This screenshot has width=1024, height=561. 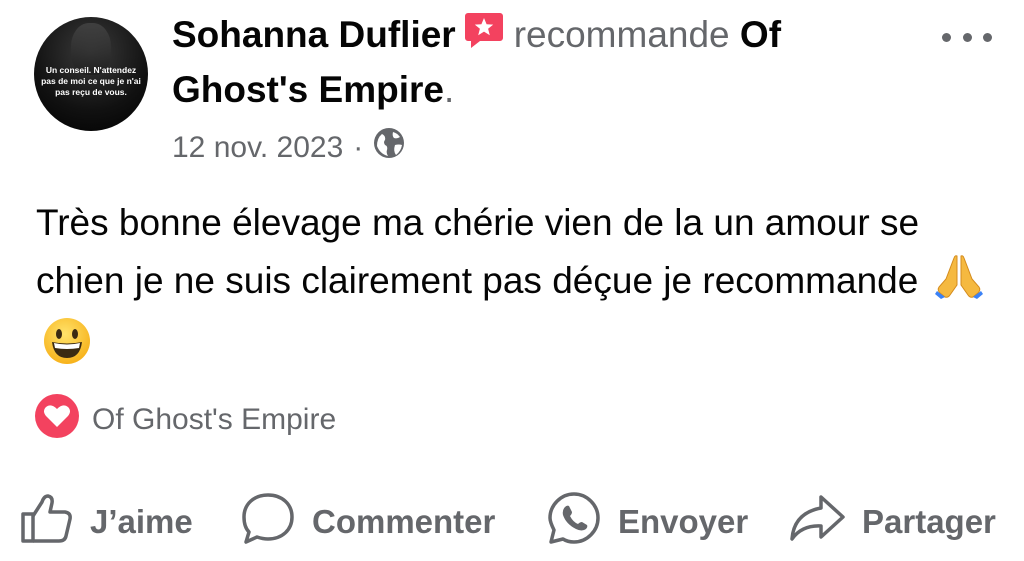 What do you see at coordinates (621, 34) in the screenshot?
I see `recommend-verb: recommande` at bounding box center [621, 34].